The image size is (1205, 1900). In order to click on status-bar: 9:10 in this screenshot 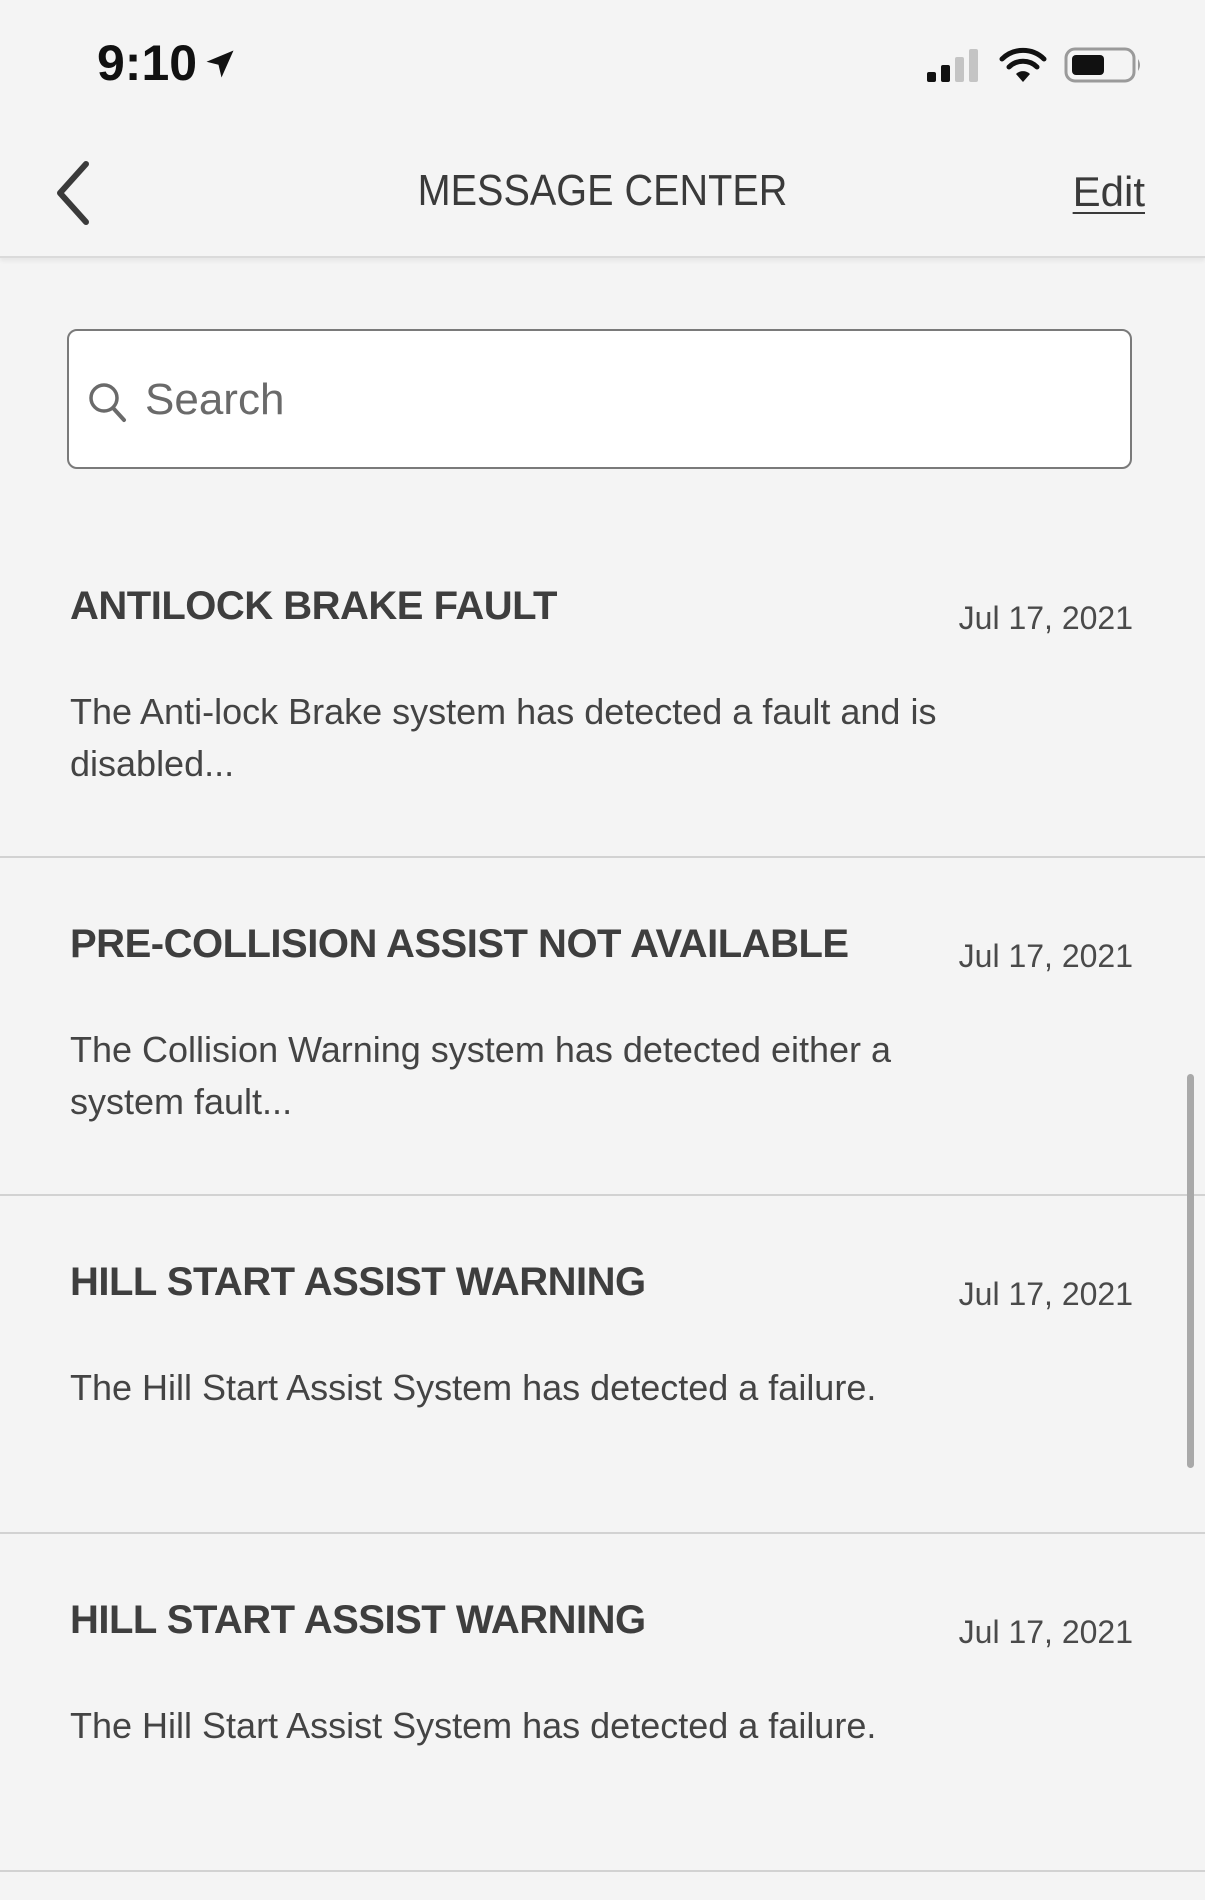, I will do `click(602, 60)`.